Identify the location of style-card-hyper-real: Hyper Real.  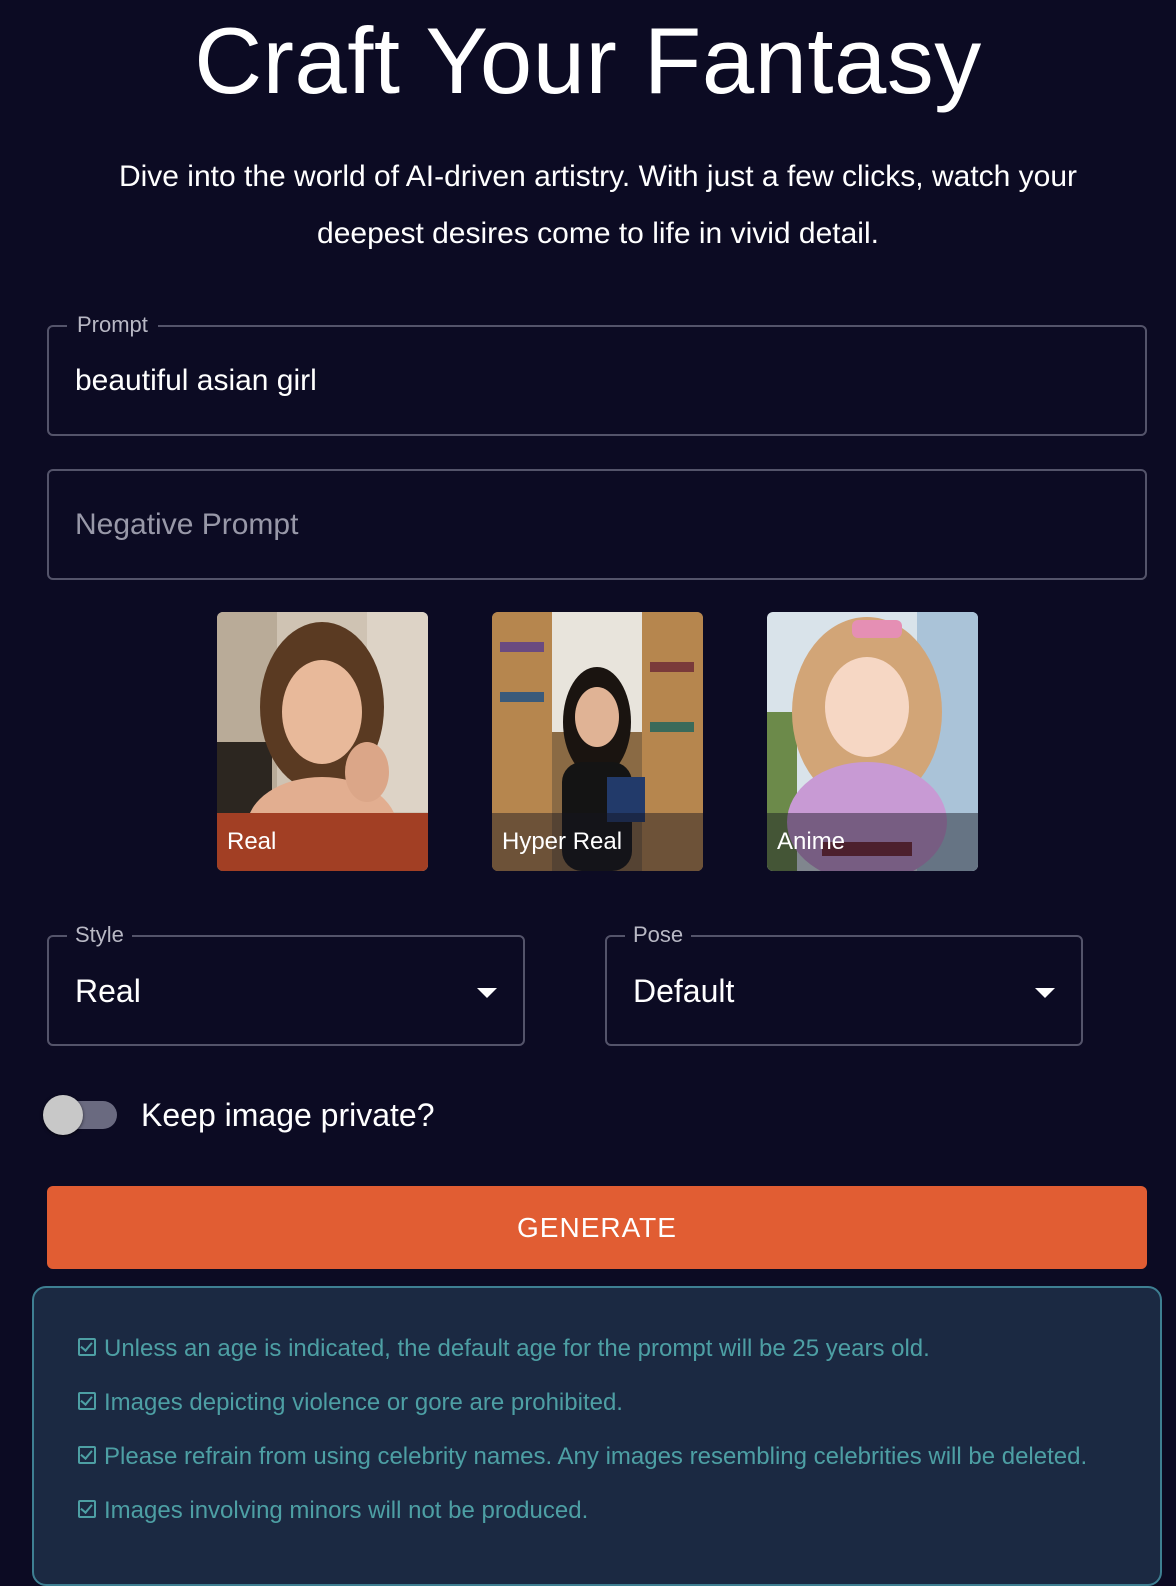
(597, 741).